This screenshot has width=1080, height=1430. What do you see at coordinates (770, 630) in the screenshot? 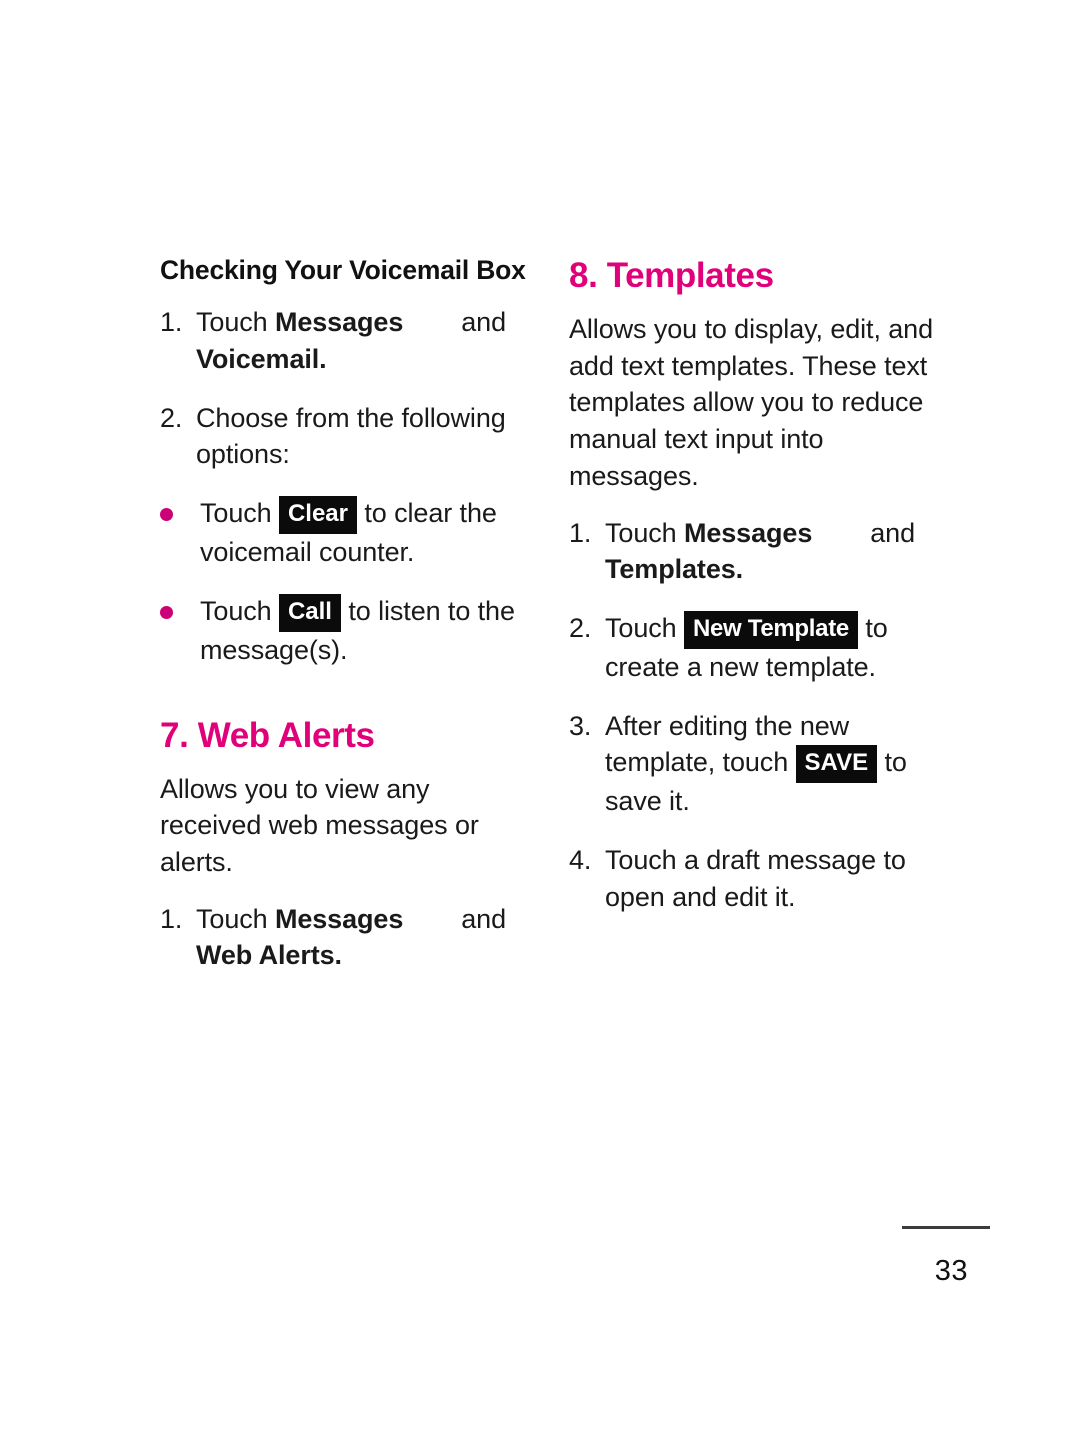
I see `keycap-new-template: New Template` at bounding box center [770, 630].